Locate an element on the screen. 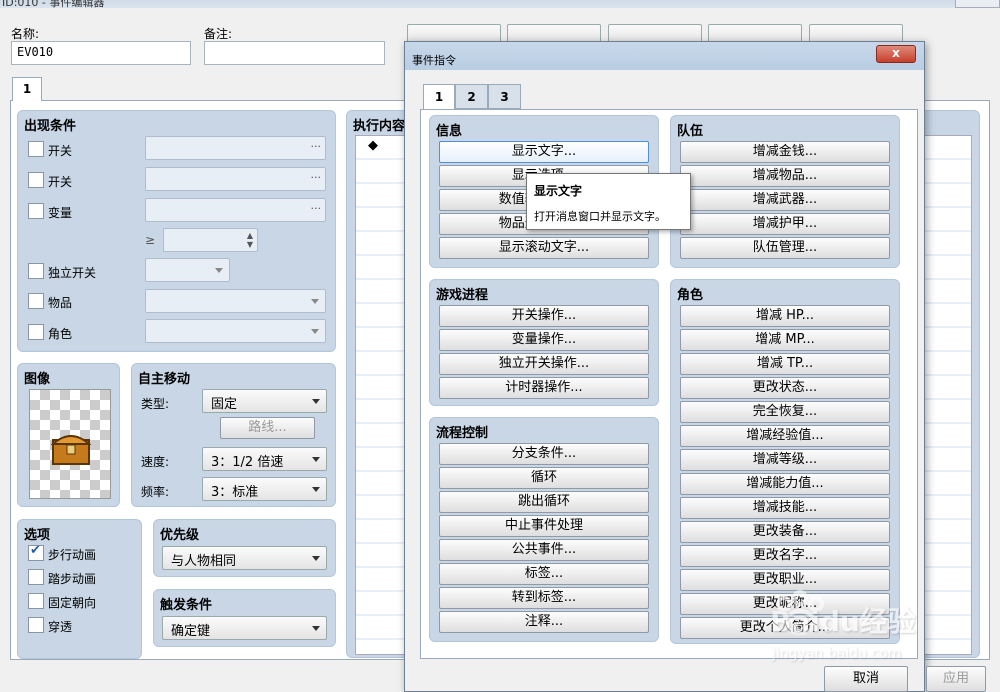 Image resolution: width=1000 pixels, height=692 pixels. switch1-checkbox is located at coordinates (36, 149).